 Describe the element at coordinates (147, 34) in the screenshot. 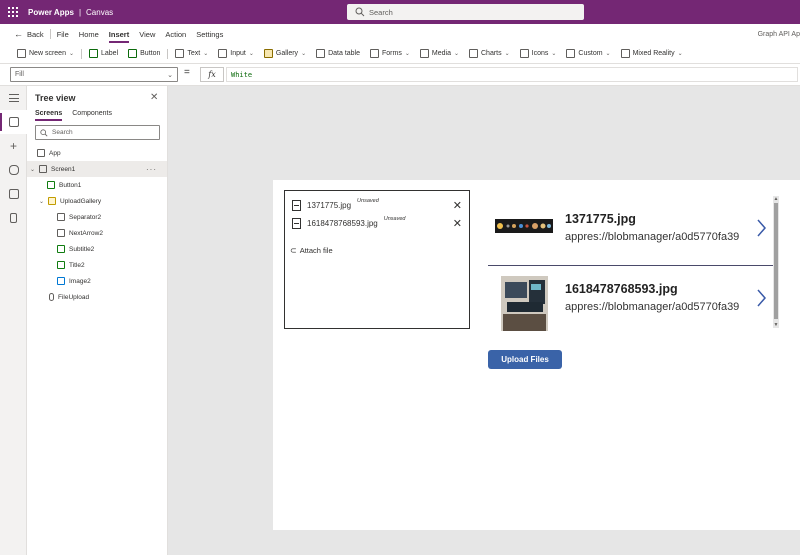

I see `menu-view: View` at that location.